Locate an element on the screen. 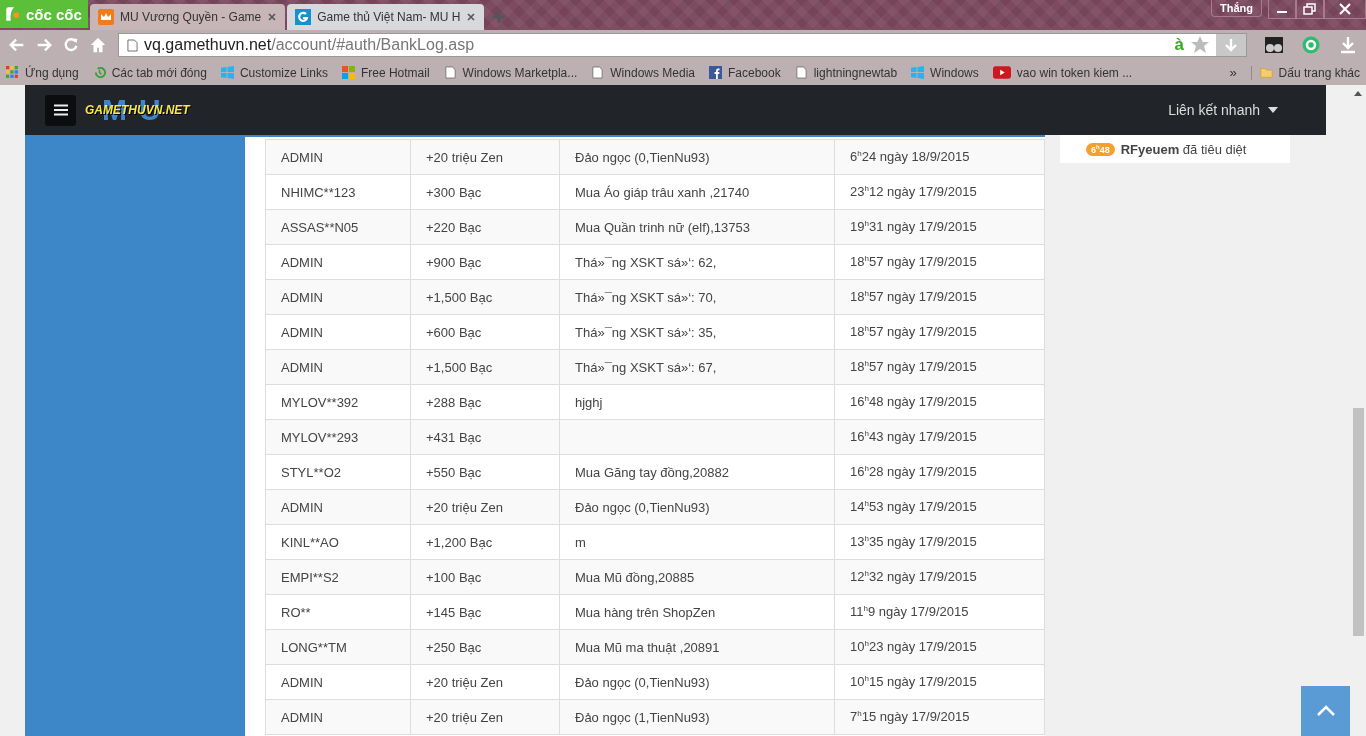 The image size is (1366, 736). browser-tab: MU Vương Quyền - Game is located at coordinates (188, 17).